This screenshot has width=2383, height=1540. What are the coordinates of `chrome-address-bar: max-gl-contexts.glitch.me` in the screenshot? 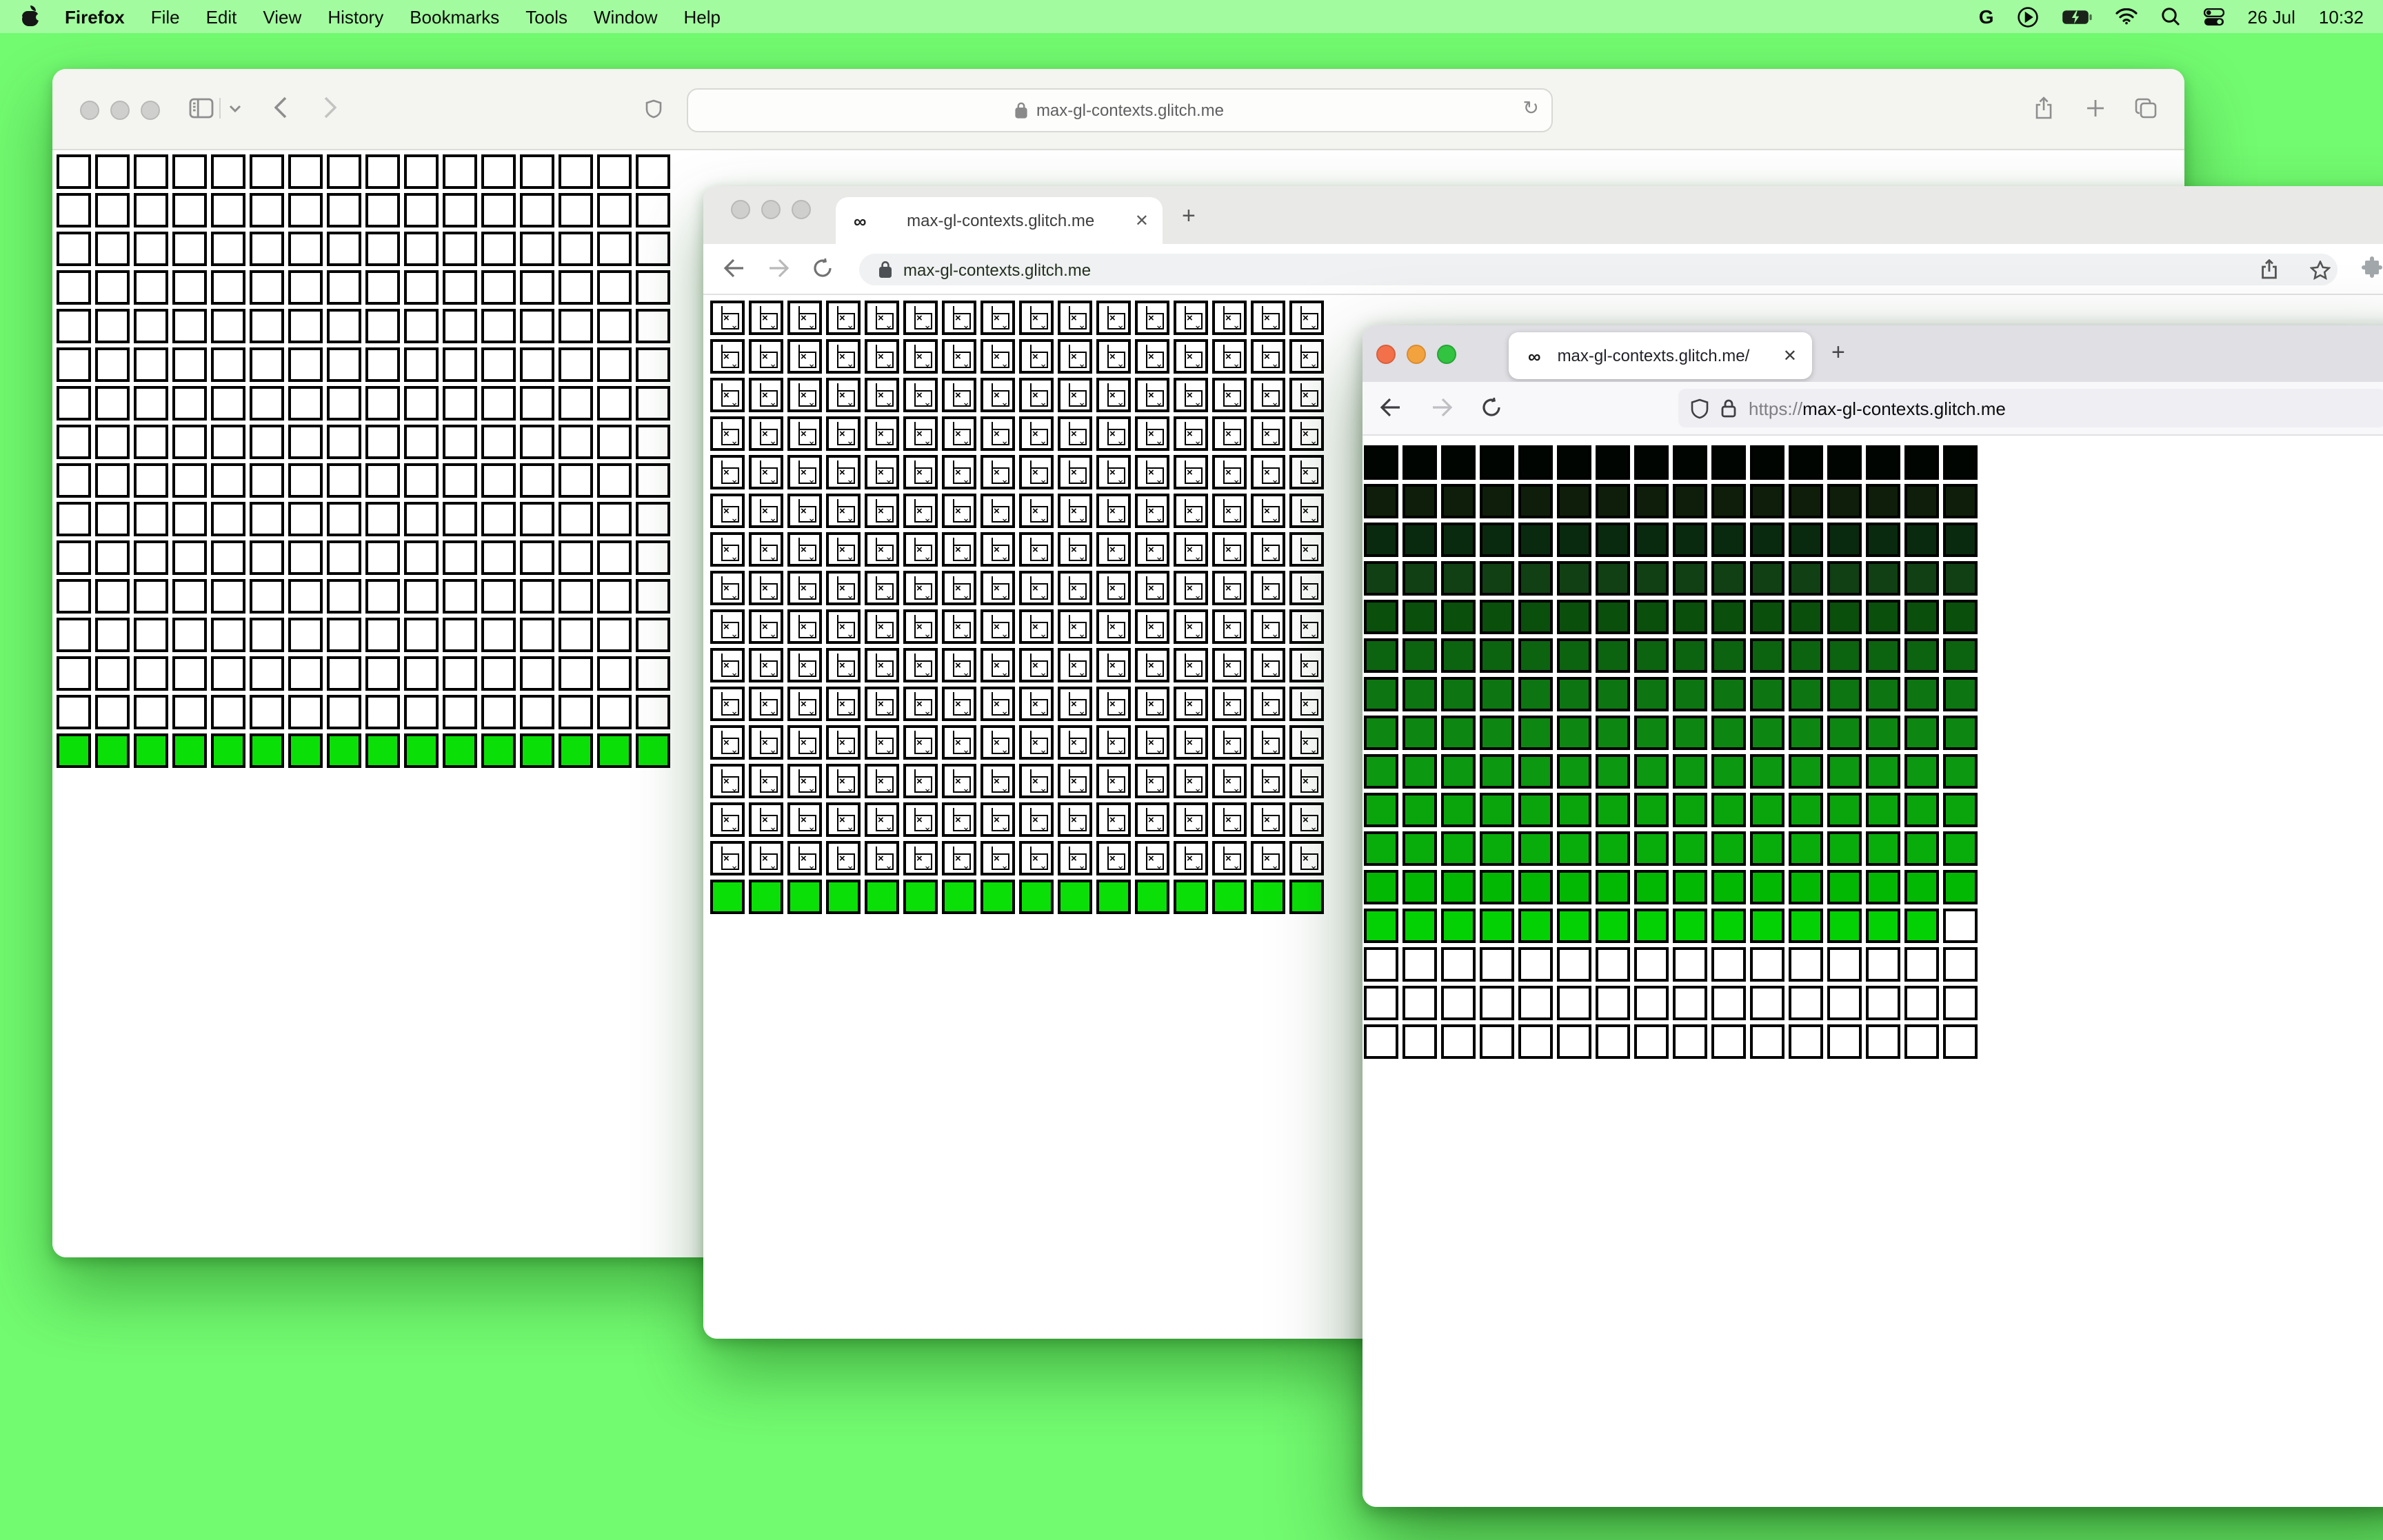 It's located at (1598, 270).